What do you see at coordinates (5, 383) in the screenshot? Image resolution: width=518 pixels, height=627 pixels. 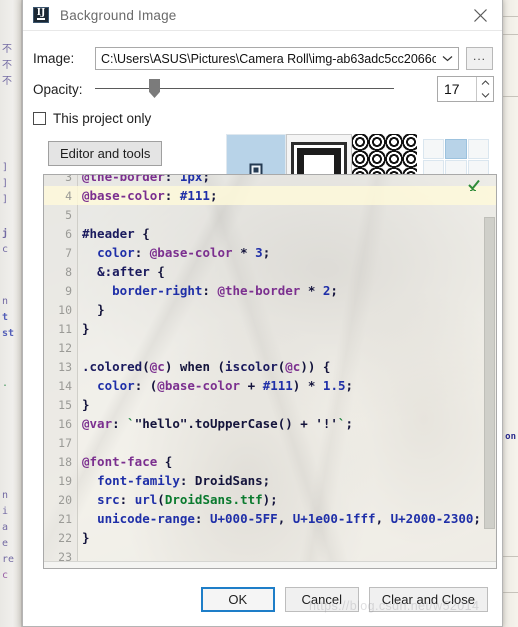 I see `bg-code-fragment: .` at bounding box center [5, 383].